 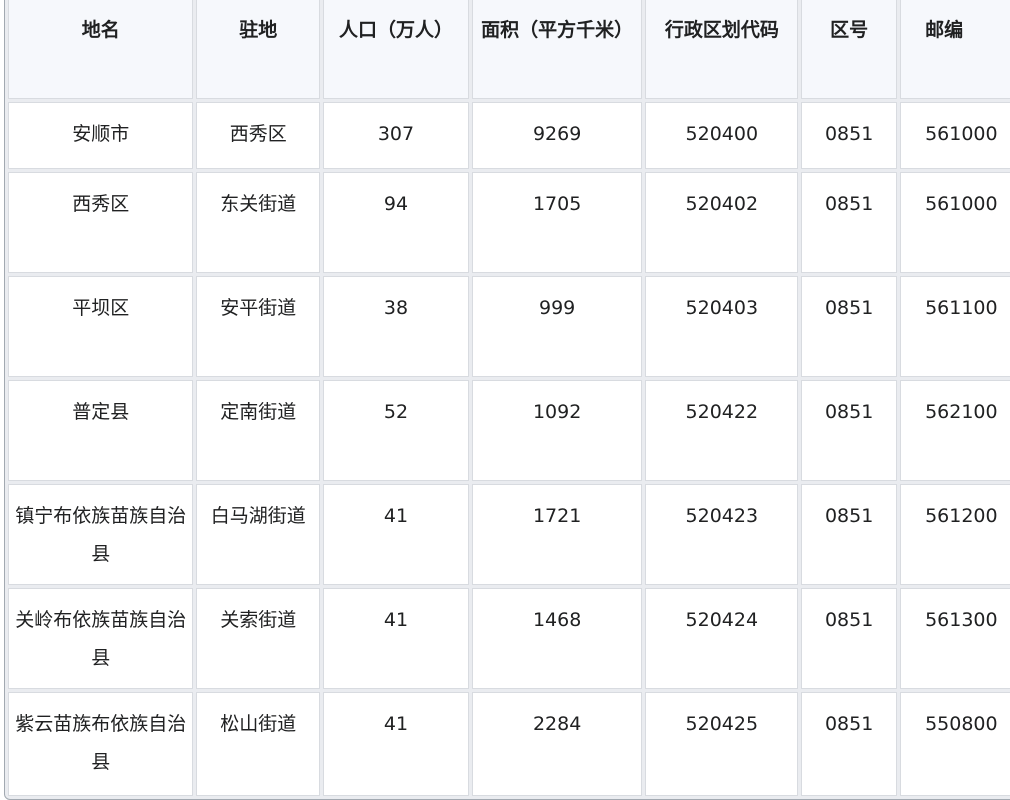 I want to click on table-row: 安顺市 西秀区 307 9269 520400 0851 561000, so click(x=509, y=135).